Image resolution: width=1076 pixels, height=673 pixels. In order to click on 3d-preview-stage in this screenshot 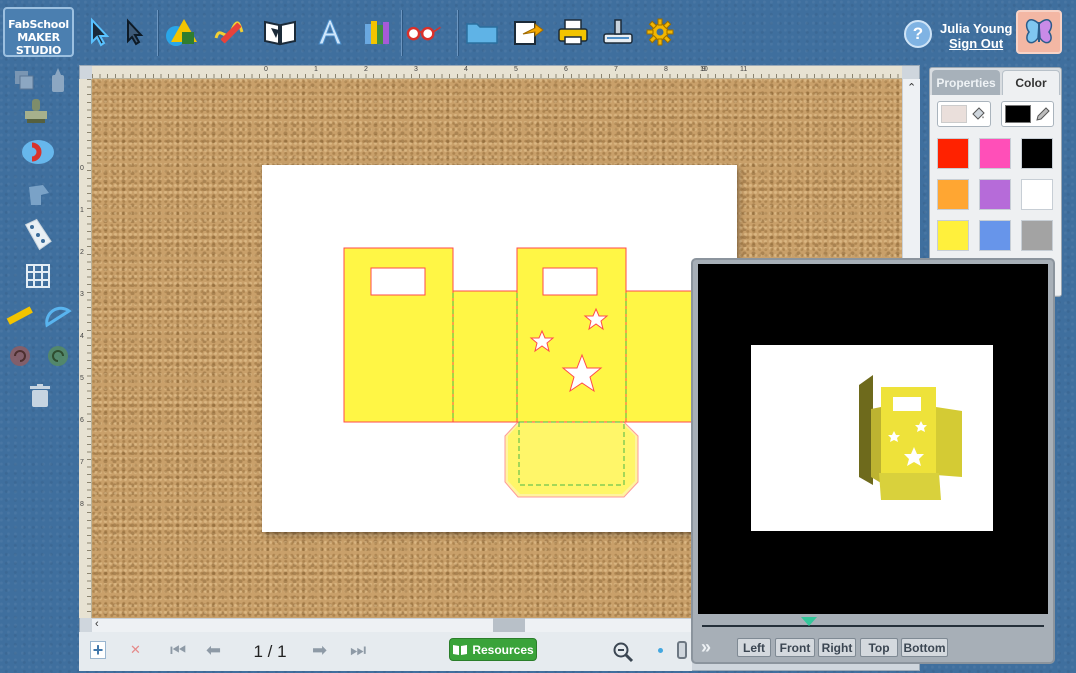, I will do `click(872, 438)`.